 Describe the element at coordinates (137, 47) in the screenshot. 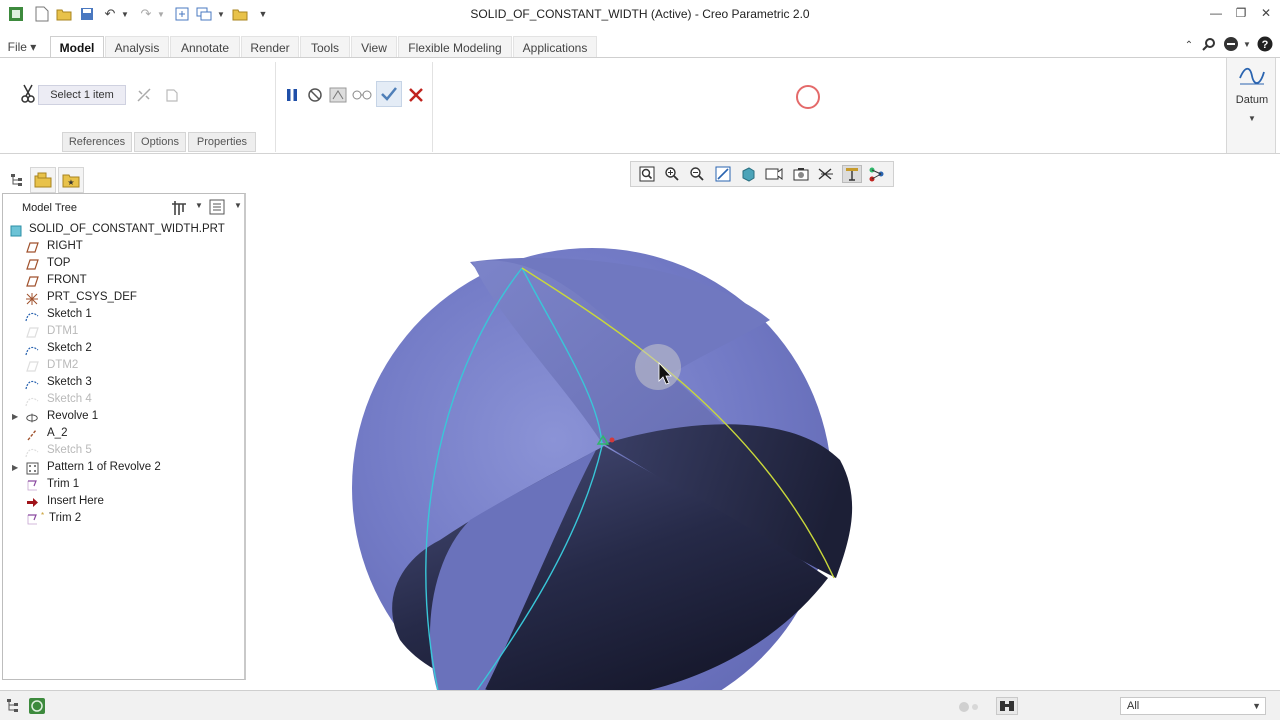

I see `tab-analysis: Analysis` at that location.